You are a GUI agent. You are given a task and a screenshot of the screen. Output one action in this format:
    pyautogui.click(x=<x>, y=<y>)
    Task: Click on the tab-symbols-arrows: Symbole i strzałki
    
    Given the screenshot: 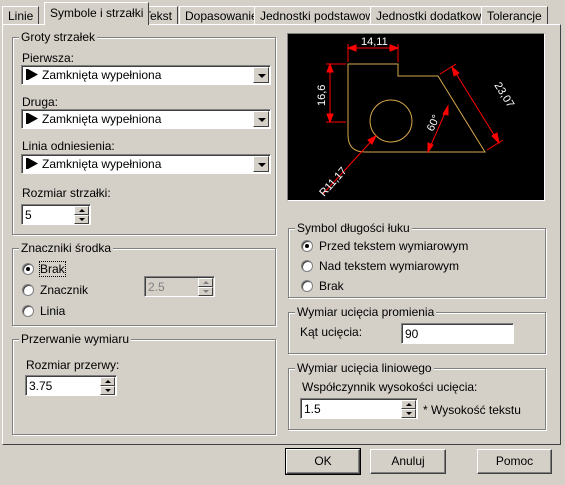 What is the action you would take?
    pyautogui.click(x=97, y=13)
    